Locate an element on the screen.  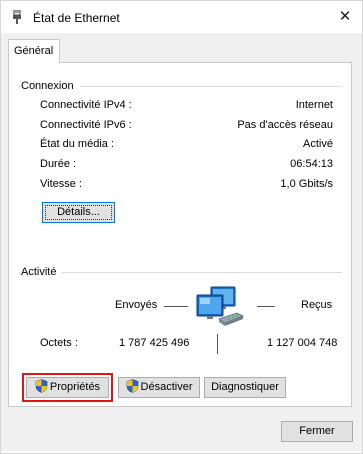
window-title: État de Ethernet is located at coordinates (76, 18).